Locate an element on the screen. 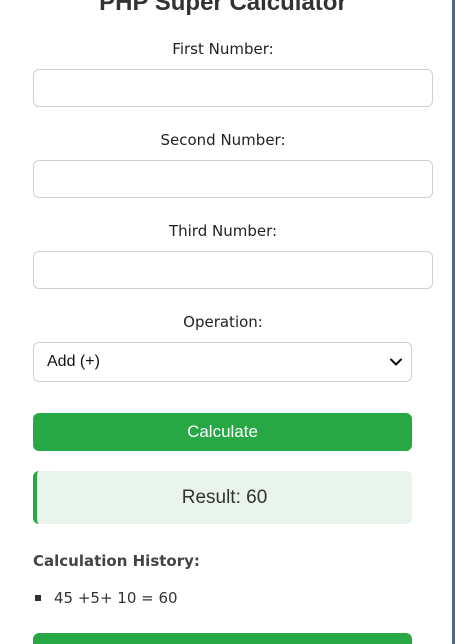 The width and height of the screenshot is (455, 644). history-item: 45 +5+ 10 = 60 is located at coordinates (105, 598).